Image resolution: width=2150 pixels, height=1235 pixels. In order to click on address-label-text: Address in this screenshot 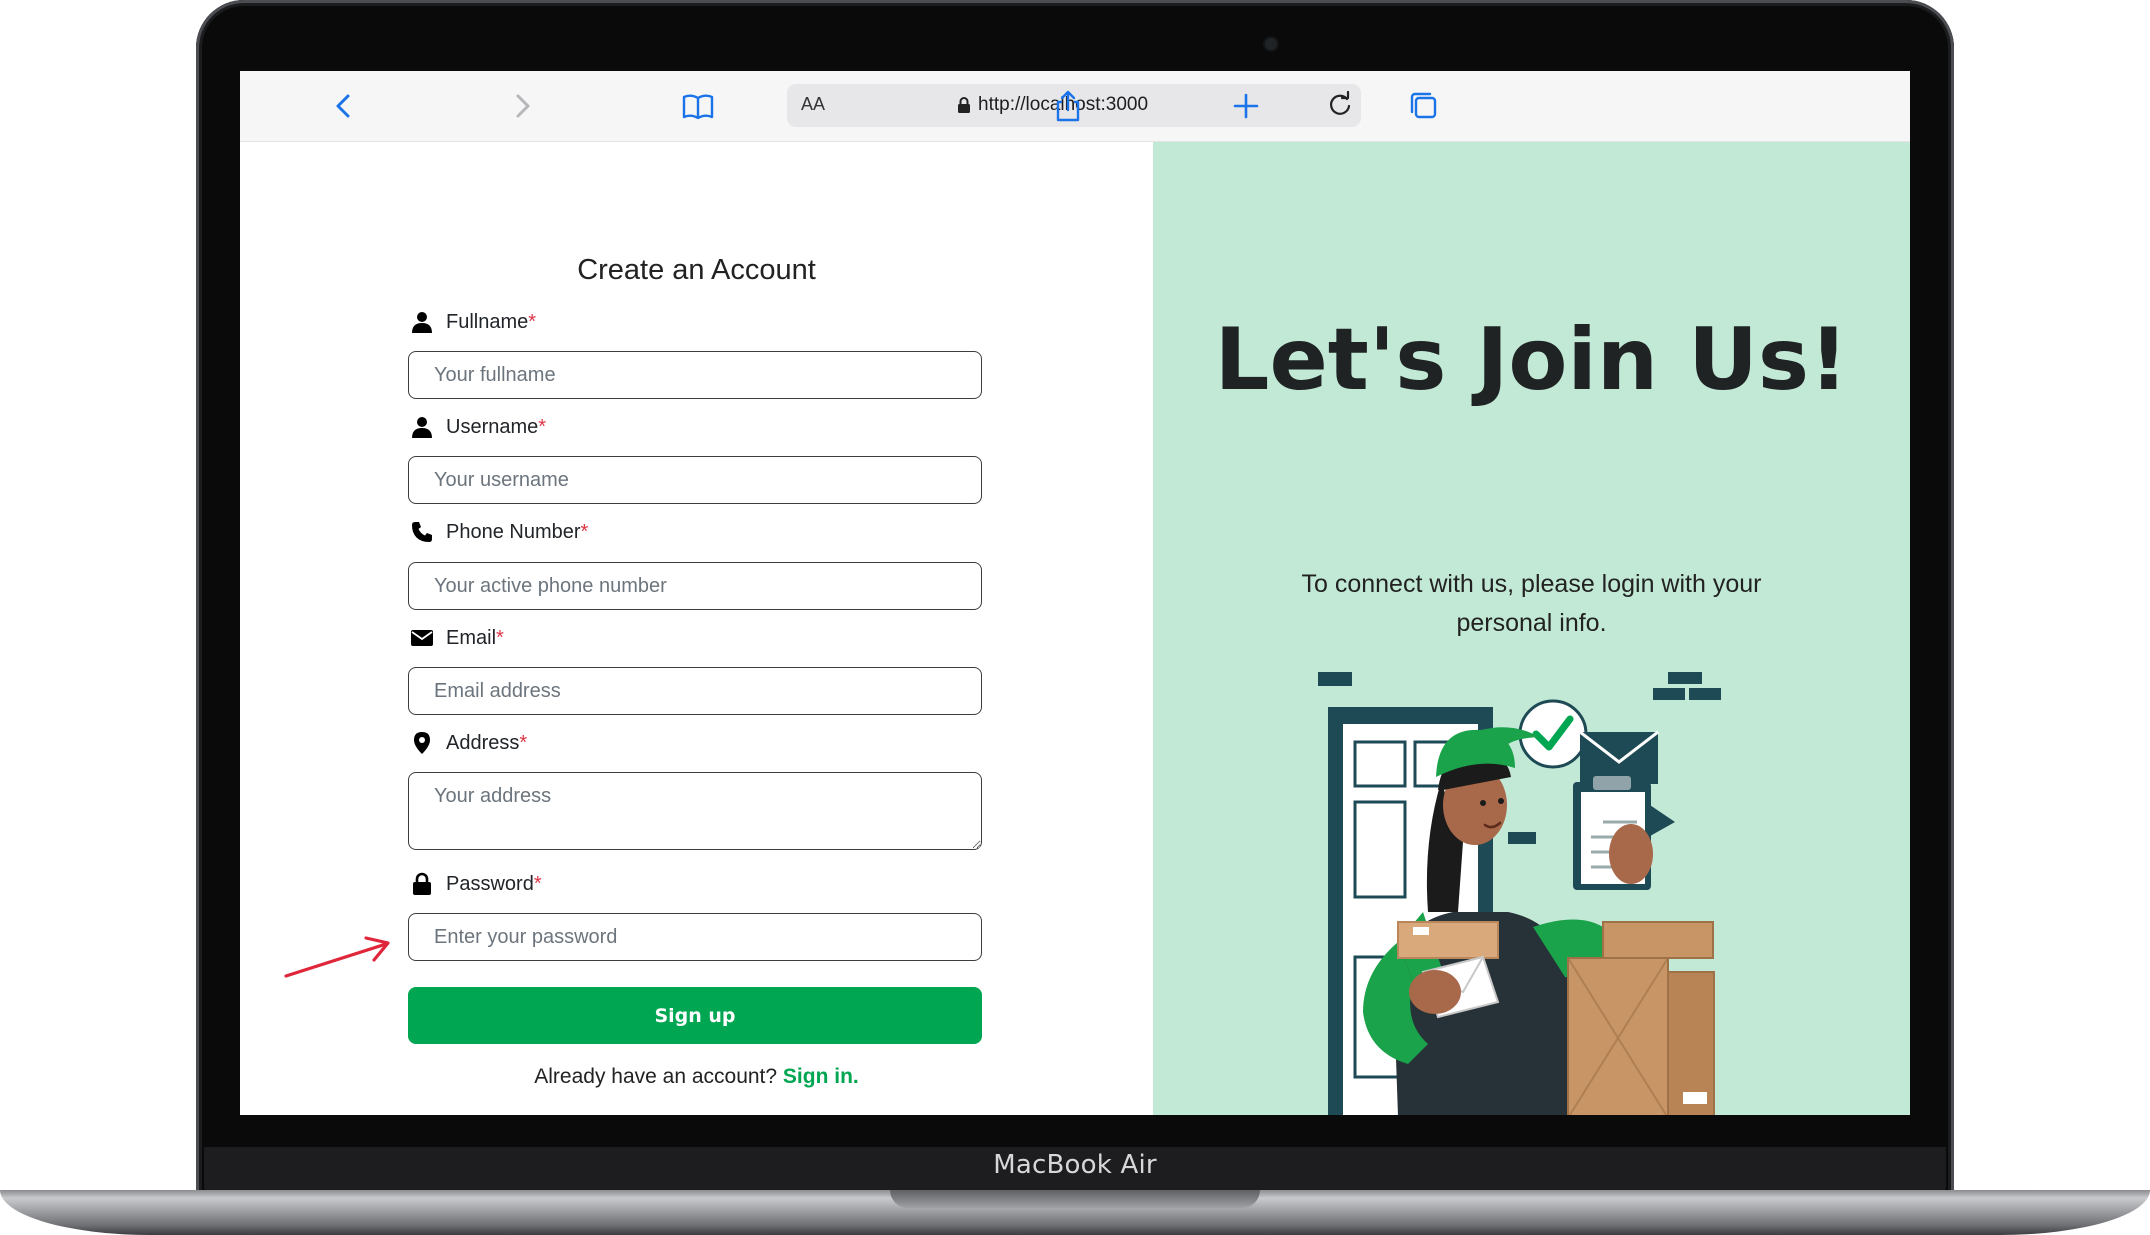, I will do `click(483, 742)`.